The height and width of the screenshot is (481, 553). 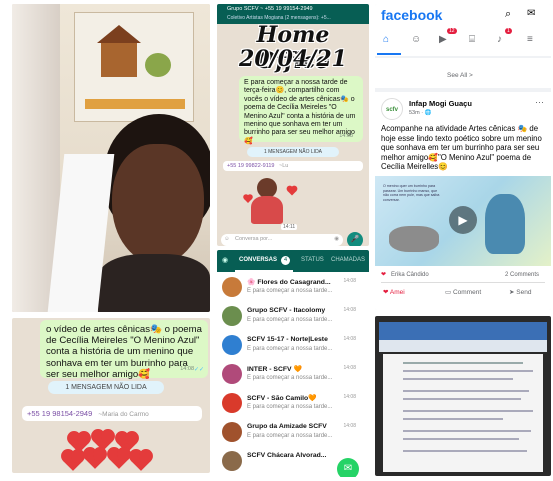 What do you see at coordinates (154, 283) in the screenshot?
I see `person-shirt` at bounding box center [154, 283].